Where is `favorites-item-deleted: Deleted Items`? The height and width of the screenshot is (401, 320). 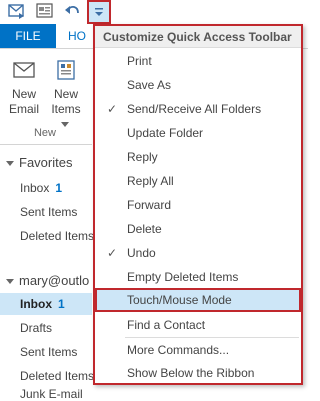
favorites-item-deleted: Deleted Items is located at coordinates (57, 236).